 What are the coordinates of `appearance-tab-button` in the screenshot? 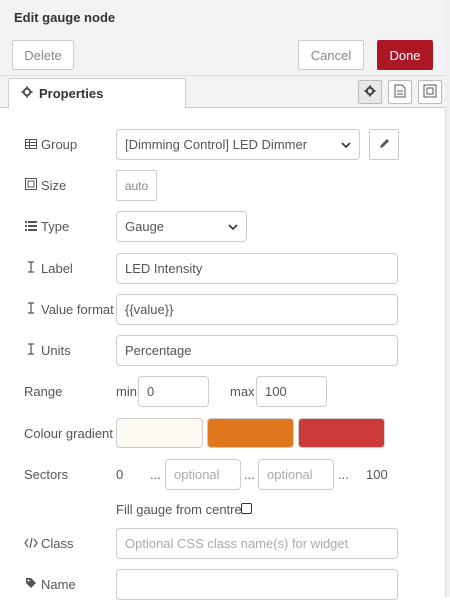 It's located at (430, 92).